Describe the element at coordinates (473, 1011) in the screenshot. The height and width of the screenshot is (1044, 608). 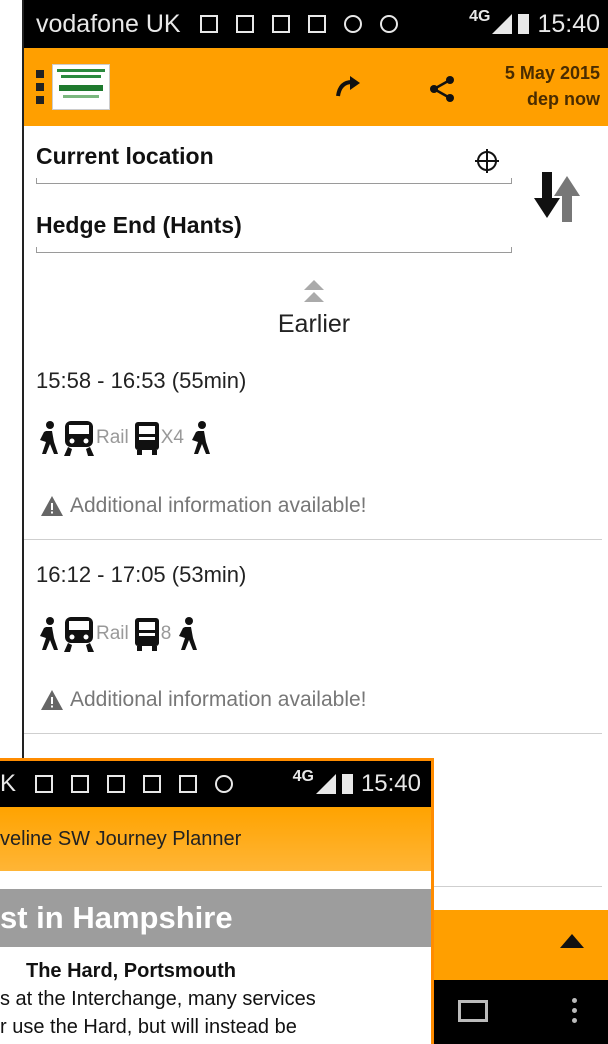
I see `recent-apps-icon` at that location.